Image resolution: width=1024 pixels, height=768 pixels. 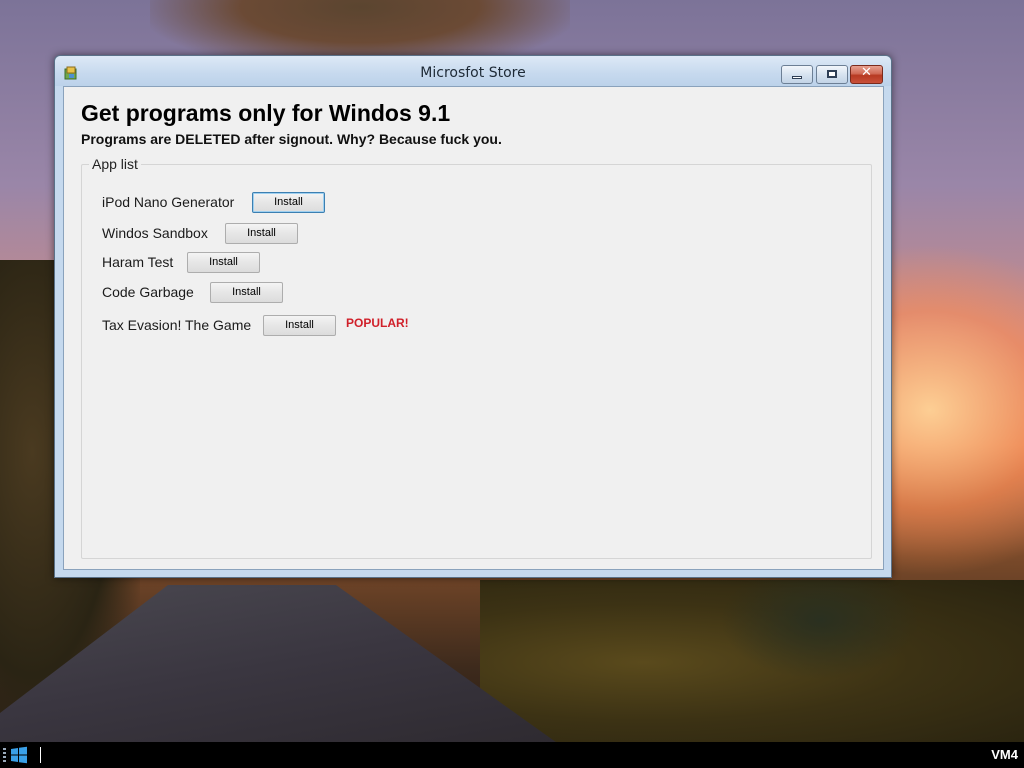 What do you see at coordinates (115, 164) in the screenshot?
I see `app-list-label: App list` at bounding box center [115, 164].